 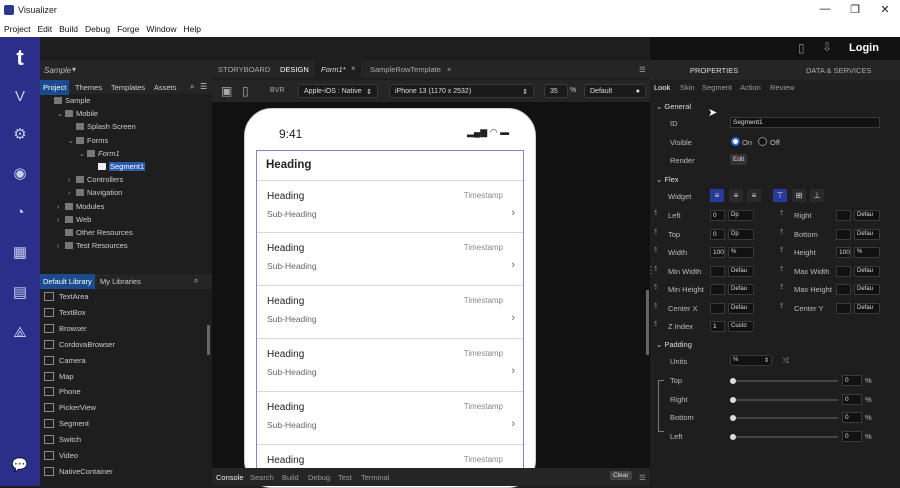 What do you see at coordinates (102, 126) in the screenshot?
I see `tree-item: Splash Screen` at bounding box center [102, 126].